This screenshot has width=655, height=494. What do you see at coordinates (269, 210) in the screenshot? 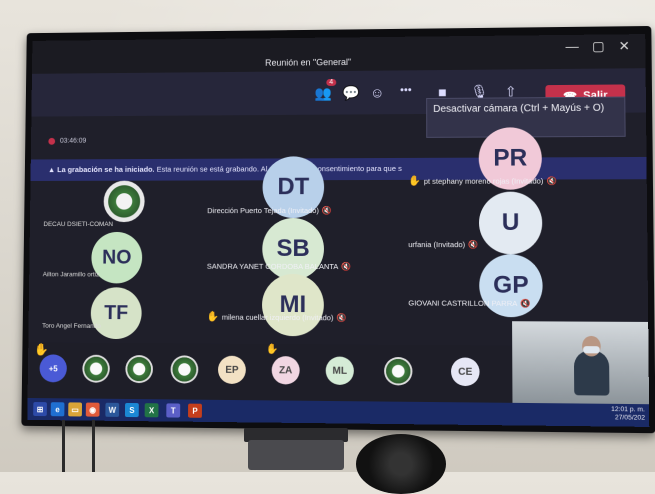
I see `participant-name: Dirección Puerto Tejada (Invitado) 🔇` at bounding box center [269, 210].